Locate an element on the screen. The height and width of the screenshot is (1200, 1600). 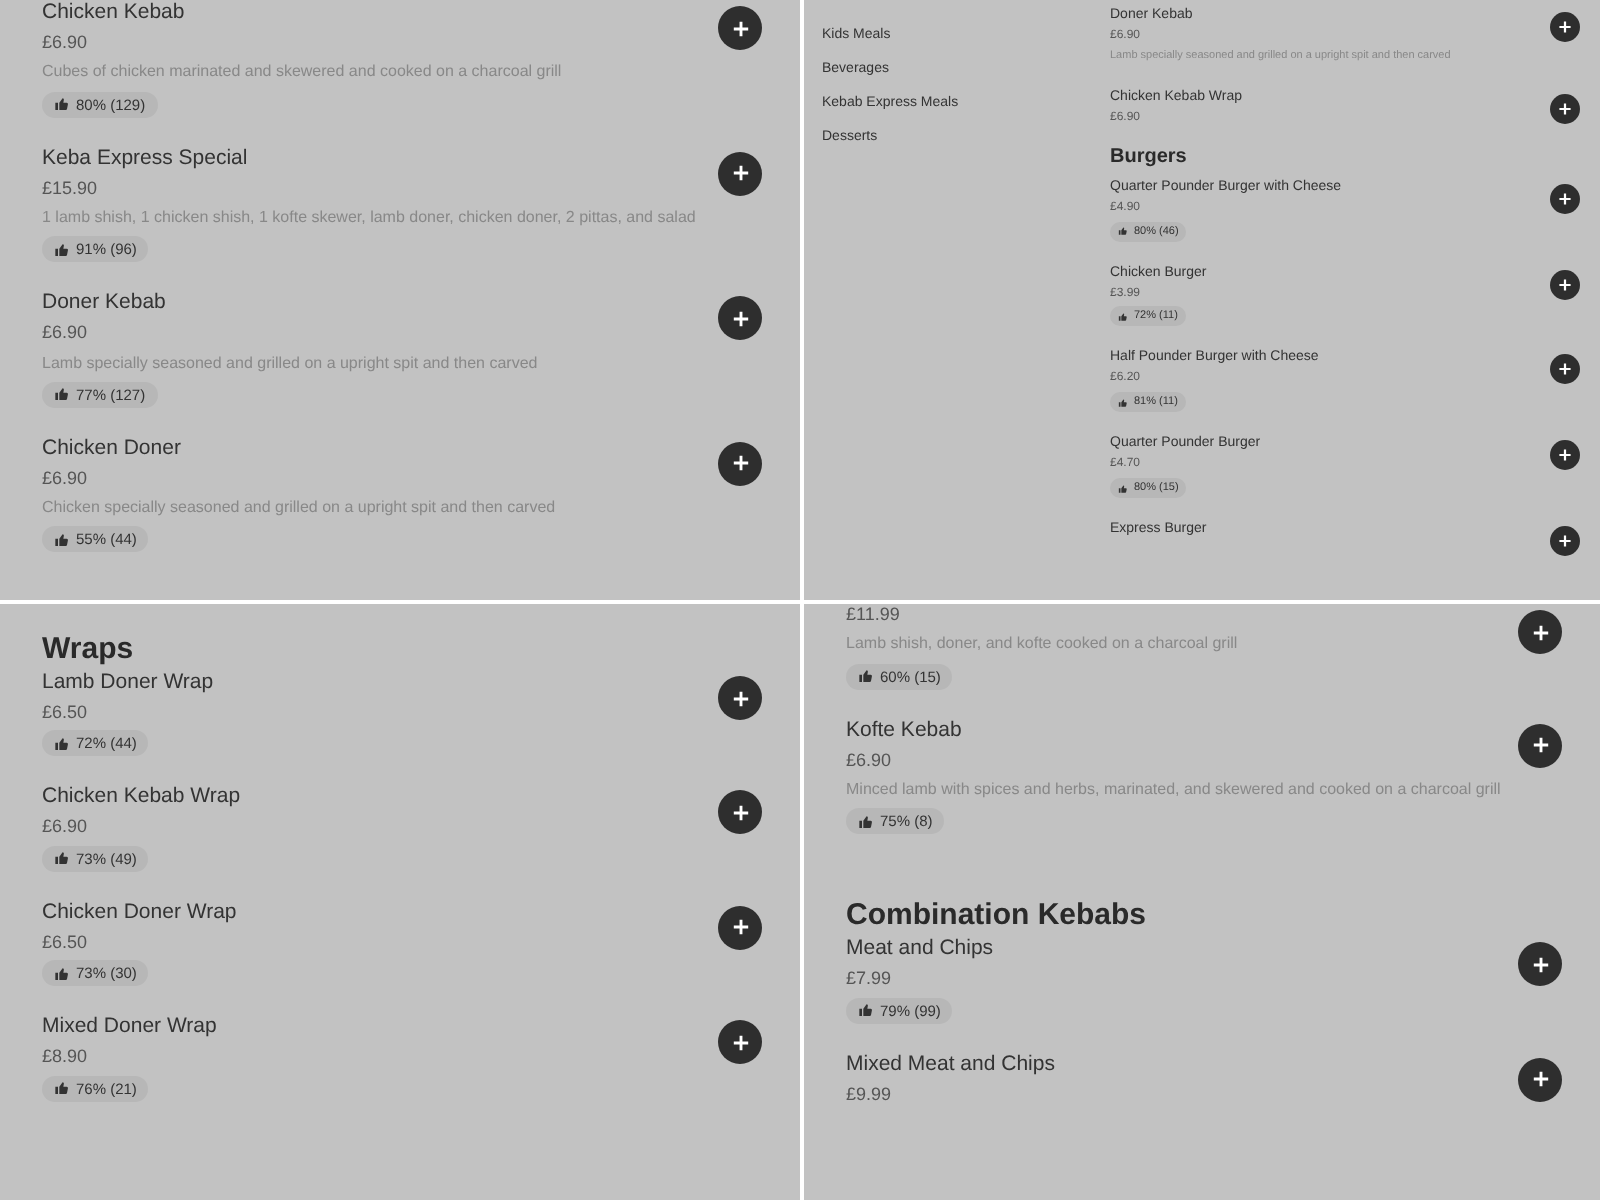
item-name: Lamb Doner Wrap is located at coordinates (128, 682).